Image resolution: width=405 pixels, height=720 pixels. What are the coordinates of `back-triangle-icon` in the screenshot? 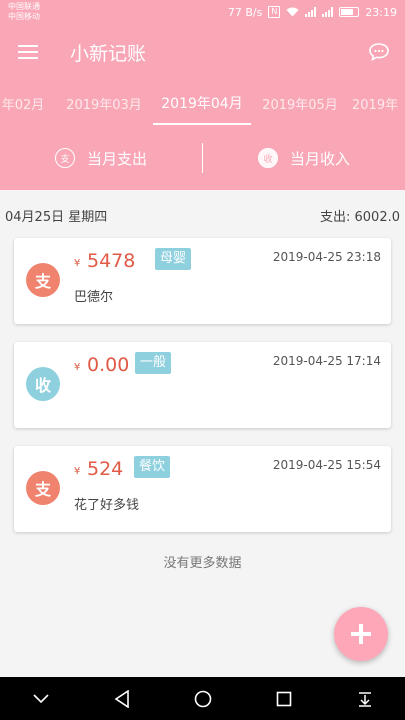 It's located at (121, 698).